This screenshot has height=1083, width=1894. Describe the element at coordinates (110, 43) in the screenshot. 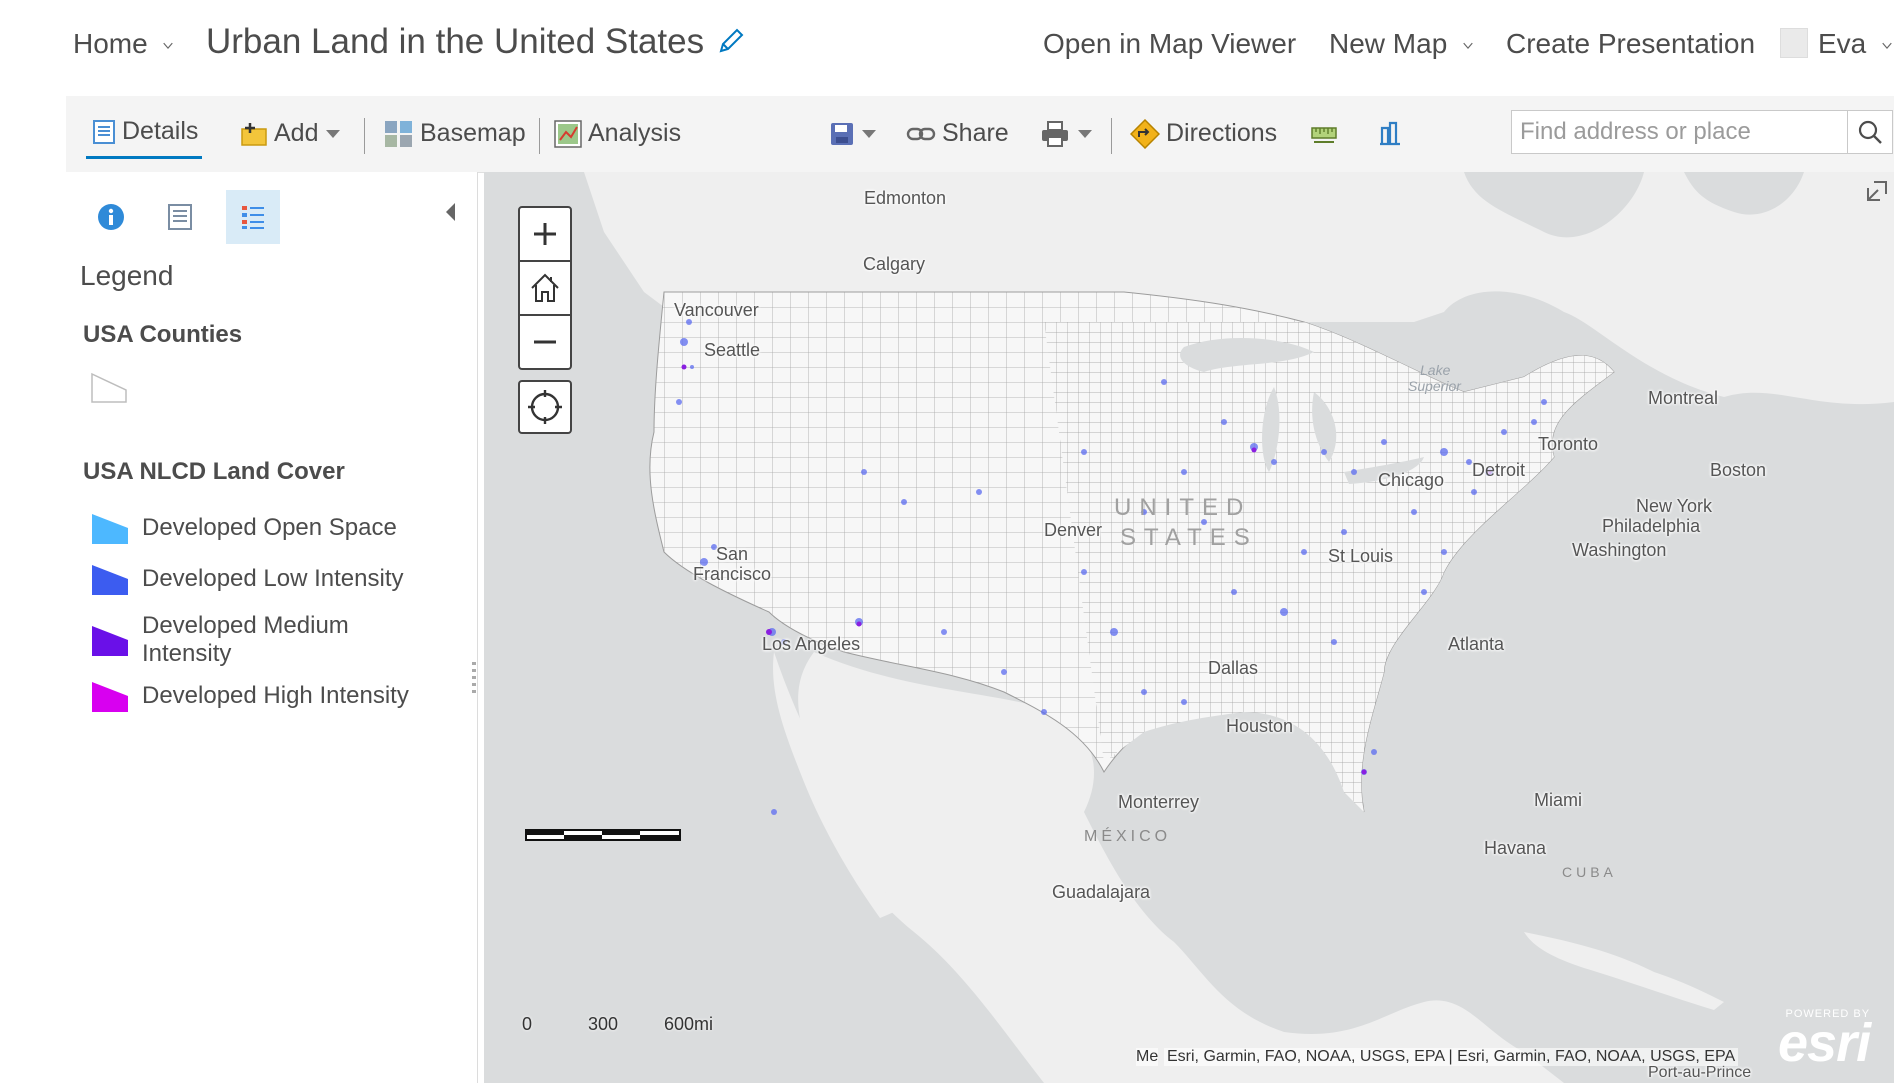

I see `home-label: Home` at that location.